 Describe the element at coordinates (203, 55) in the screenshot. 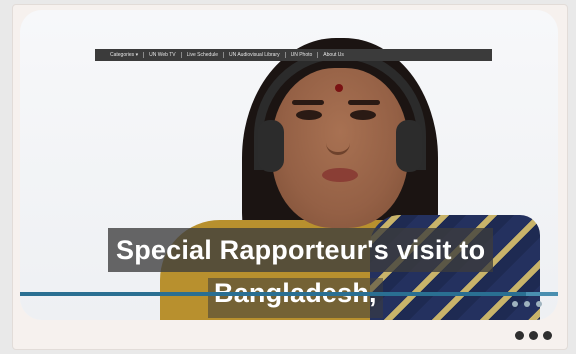

I see `nav-live-schedule: Live Schedule` at that location.